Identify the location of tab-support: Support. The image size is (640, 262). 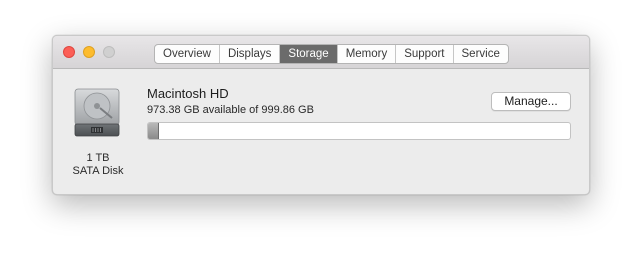
(425, 54).